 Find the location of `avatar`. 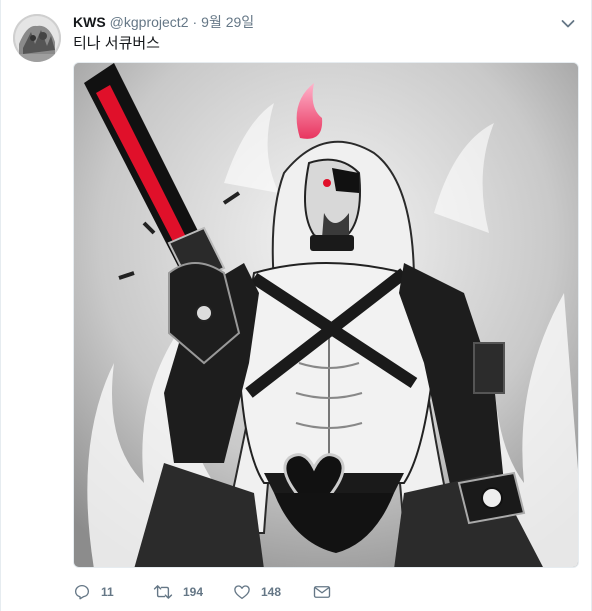

avatar is located at coordinates (37, 38).